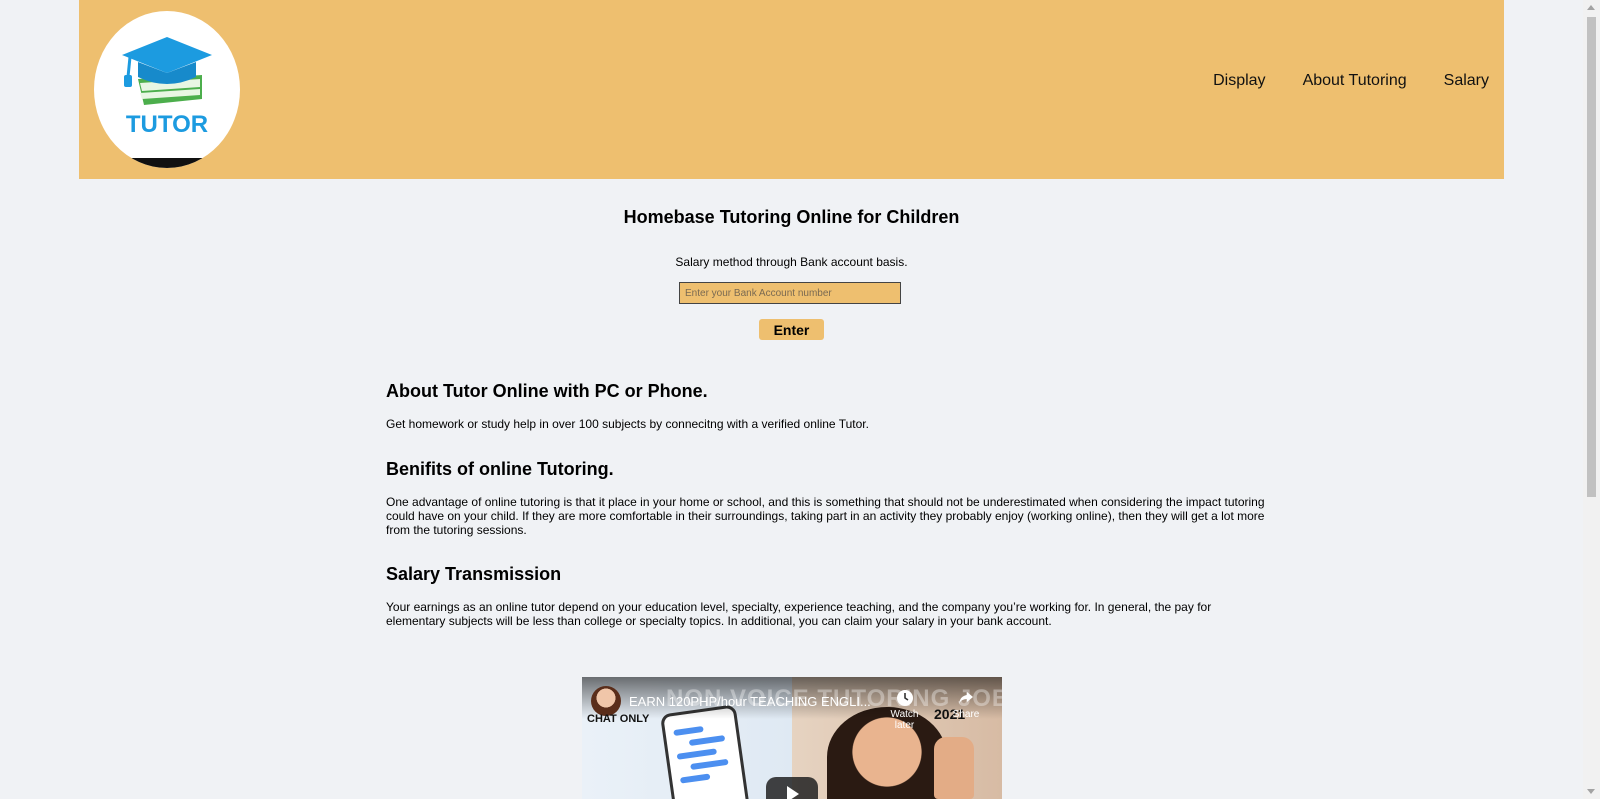 The image size is (1600, 799). What do you see at coordinates (167, 124) in the screenshot?
I see `logo-text: TUTOR` at bounding box center [167, 124].